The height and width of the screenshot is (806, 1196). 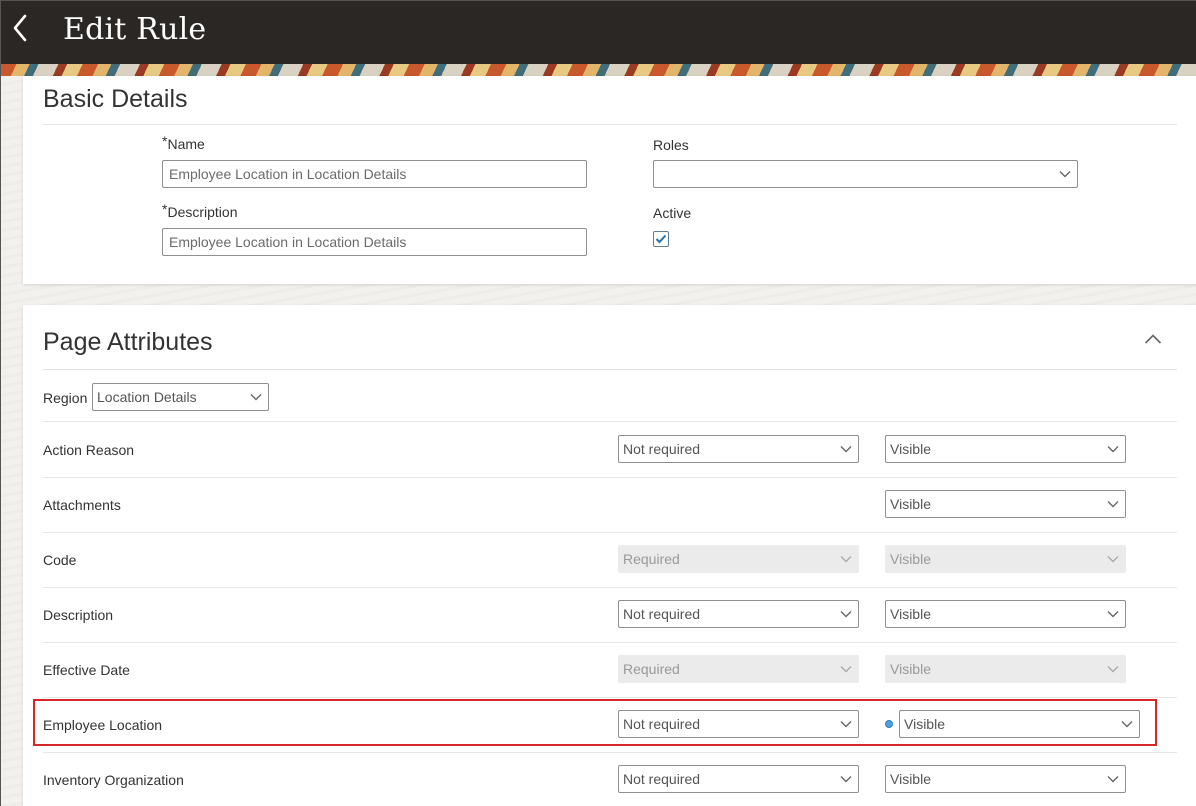 What do you see at coordinates (103, 725) in the screenshot?
I see `attribute-row-label: Employee Location` at bounding box center [103, 725].